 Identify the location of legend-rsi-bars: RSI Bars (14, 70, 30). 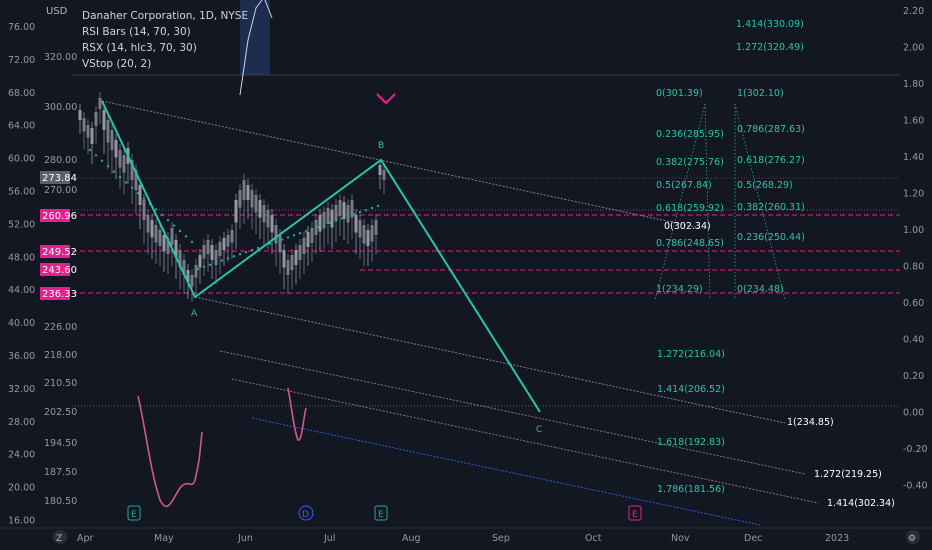
(165, 32).